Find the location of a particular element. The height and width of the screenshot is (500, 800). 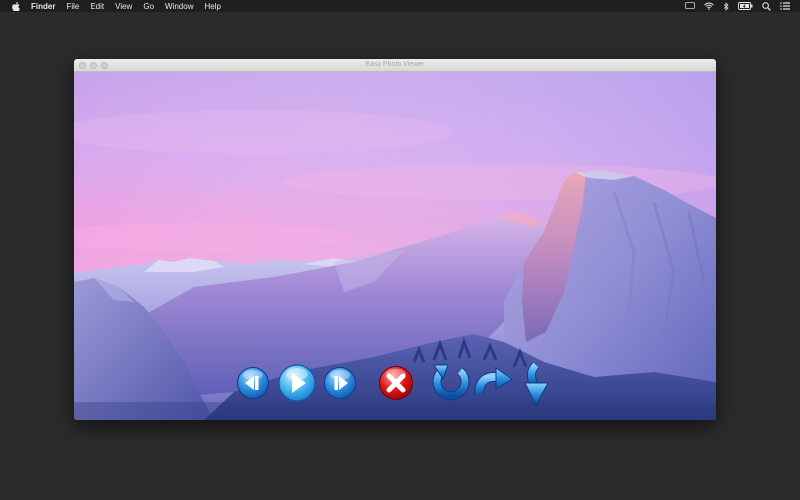

notification-center-icon is located at coordinates (785, 6).